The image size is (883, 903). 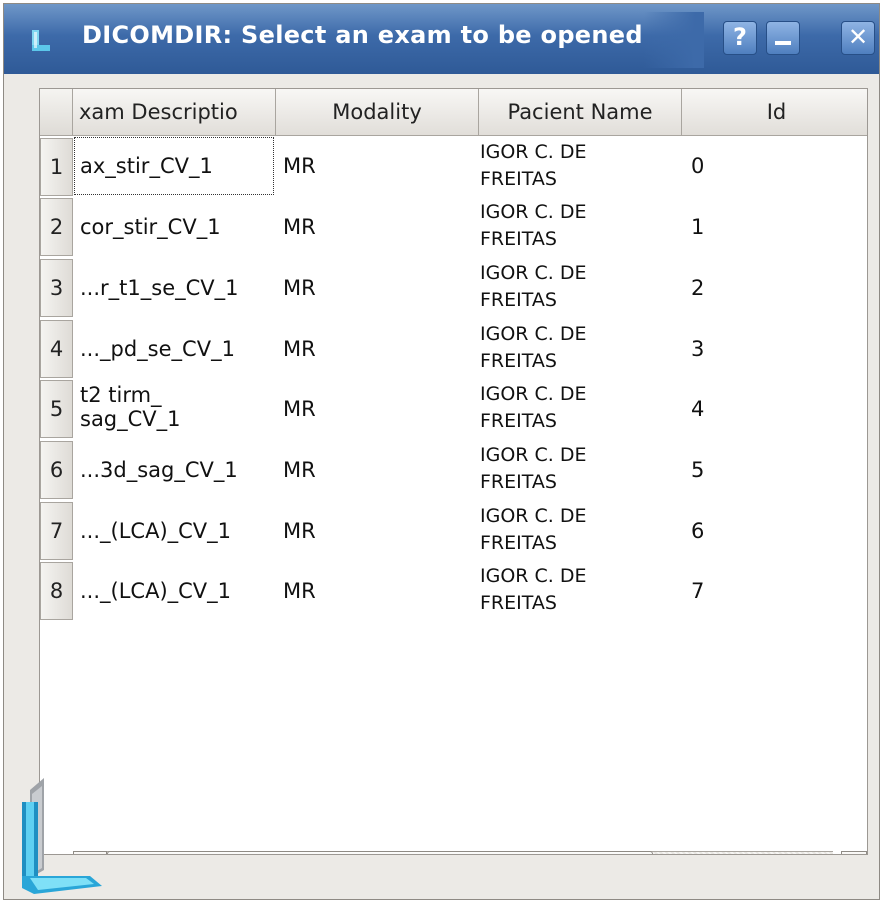 I want to click on cell-id: 4, so click(x=697, y=409).